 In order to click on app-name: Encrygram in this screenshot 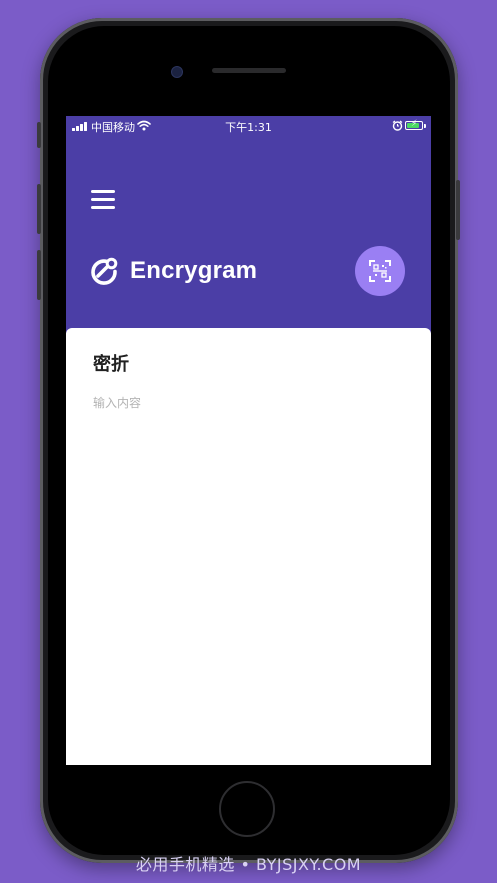, I will do `click(194, 270)`.